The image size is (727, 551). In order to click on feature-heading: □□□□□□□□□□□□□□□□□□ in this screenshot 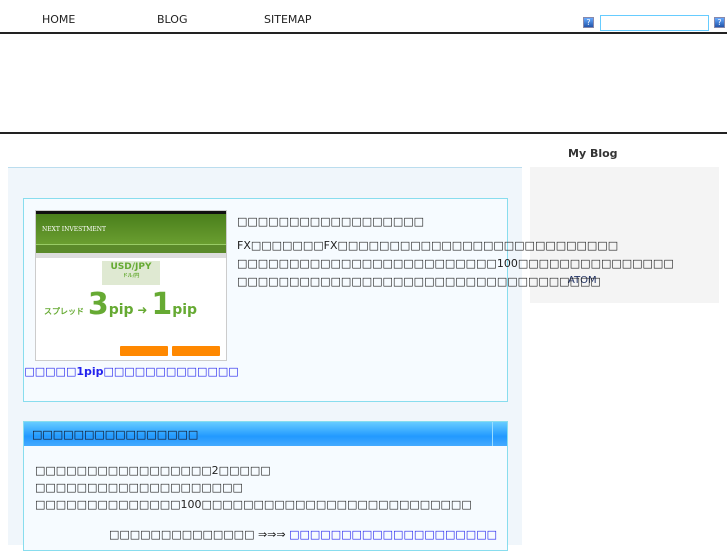, I will do `click(331, 221)`.